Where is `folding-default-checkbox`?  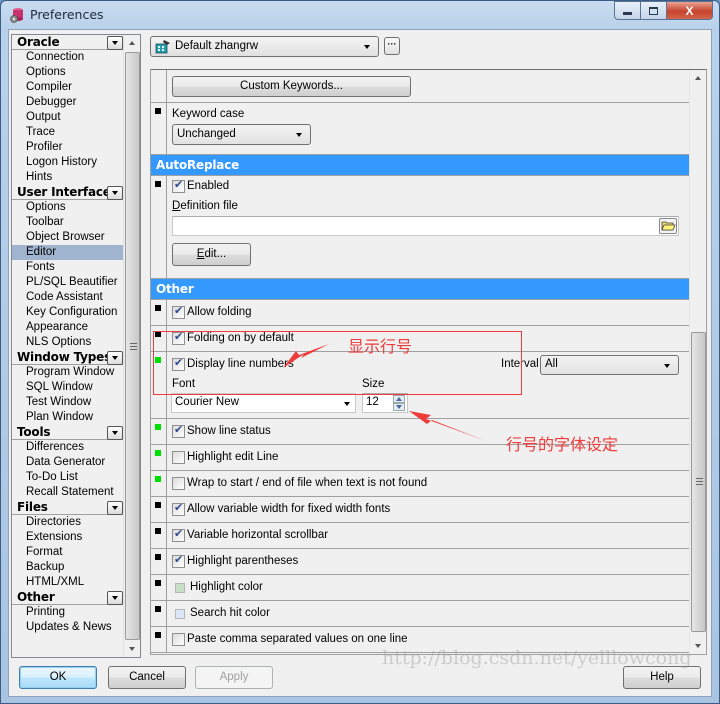 folding-default-checkbox is located at coordinates (178, 337).